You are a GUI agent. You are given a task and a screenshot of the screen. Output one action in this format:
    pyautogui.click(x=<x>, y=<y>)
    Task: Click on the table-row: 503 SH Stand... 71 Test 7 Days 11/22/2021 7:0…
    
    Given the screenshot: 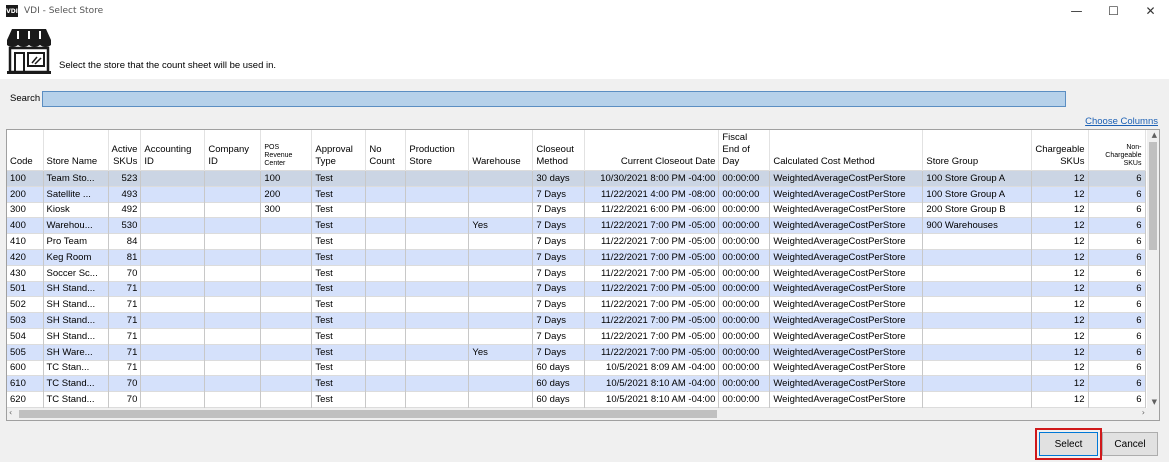 What is the action you would take?
    pyautogui.click(x=576, y=320)
    